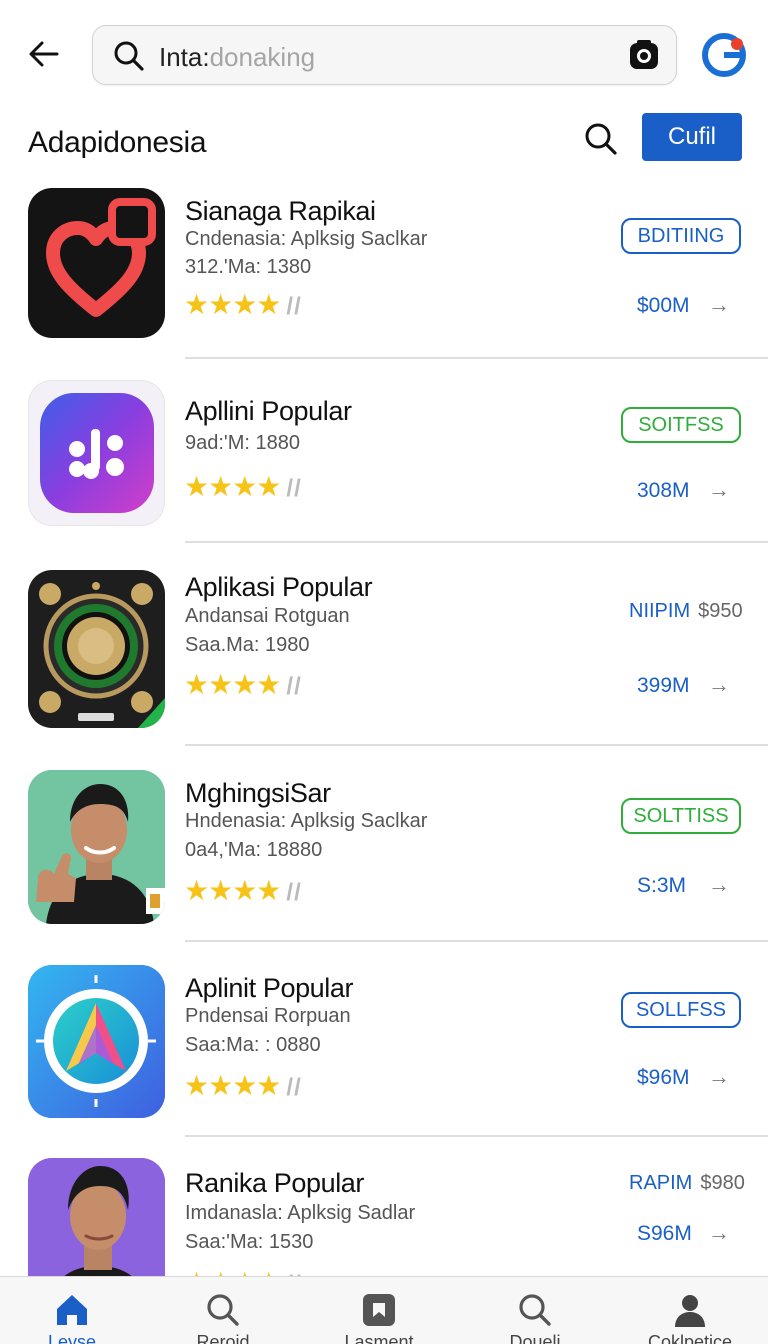 The height and width of the screenshot is (1344, 768). Describe the element at coordinates (243, 443) in the screenshot. I see `app-meta: 9ad:'M: 1880` at that location.